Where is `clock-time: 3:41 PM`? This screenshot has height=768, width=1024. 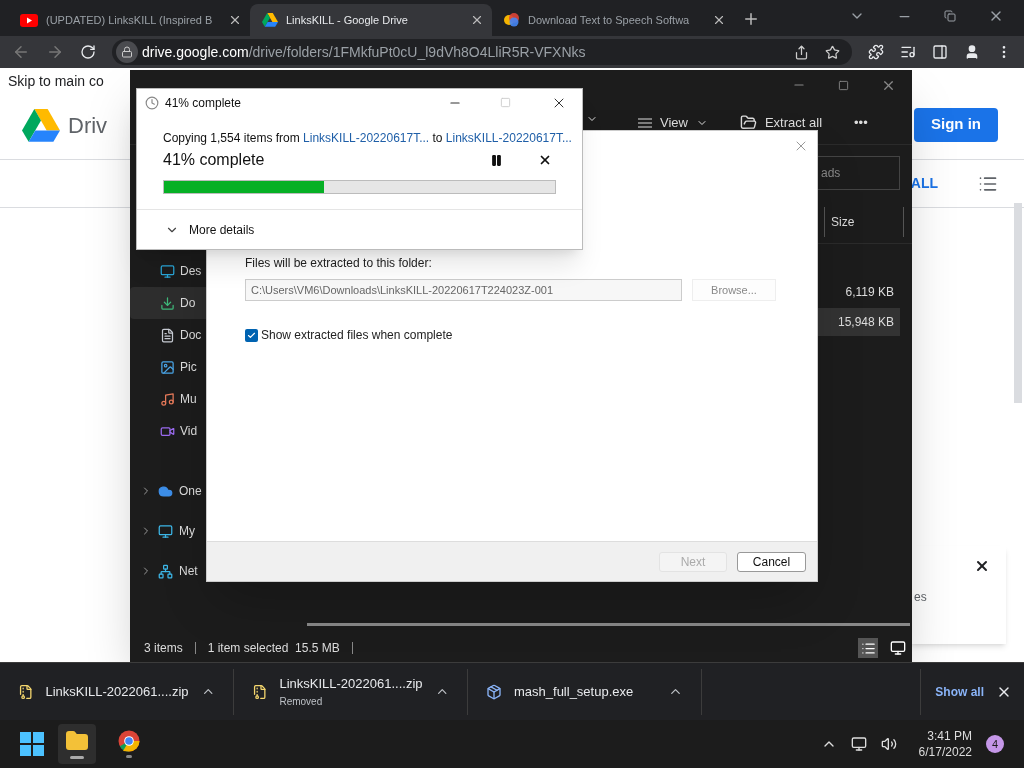 clock-time: 3:41 PM is located at coordinates (949, 736).